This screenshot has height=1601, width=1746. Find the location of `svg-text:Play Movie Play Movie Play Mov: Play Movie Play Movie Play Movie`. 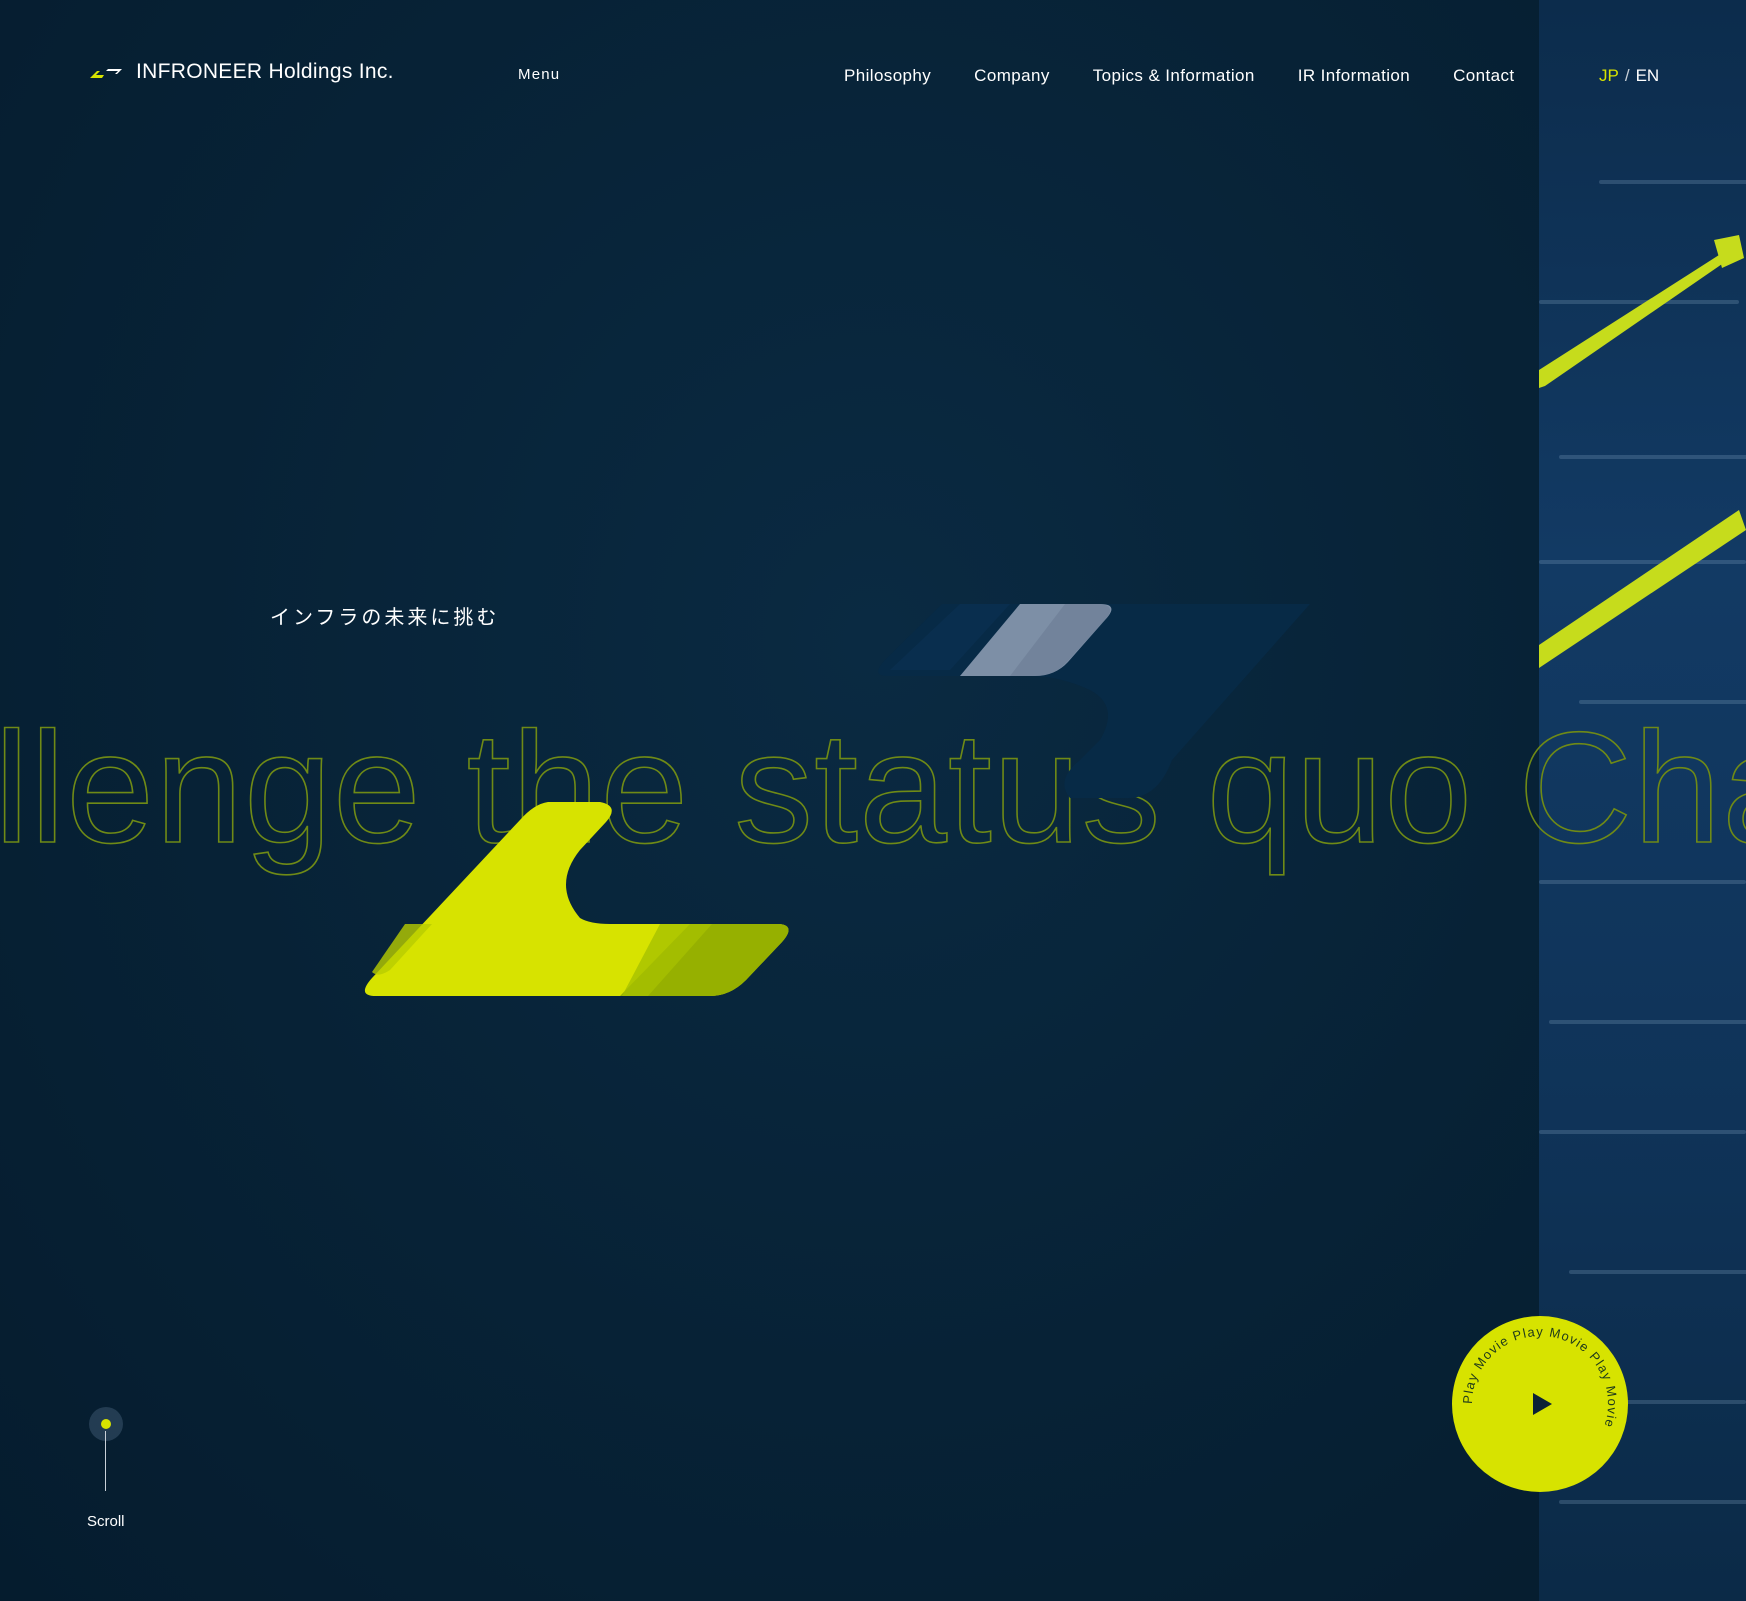

svg-text:Play Movie Play Movie Play Mov: Play Movie Play Movie Play Movie is located at coordinates (1540, 1377).